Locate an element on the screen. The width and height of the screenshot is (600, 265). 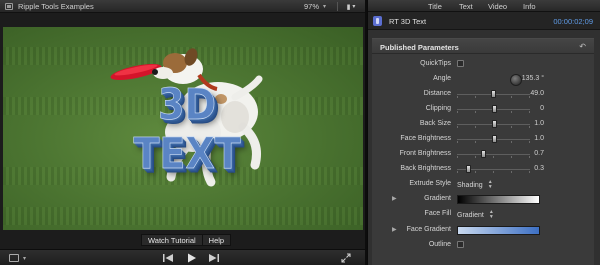
view-options-button: ▾ is located at coordinates (17, 258).